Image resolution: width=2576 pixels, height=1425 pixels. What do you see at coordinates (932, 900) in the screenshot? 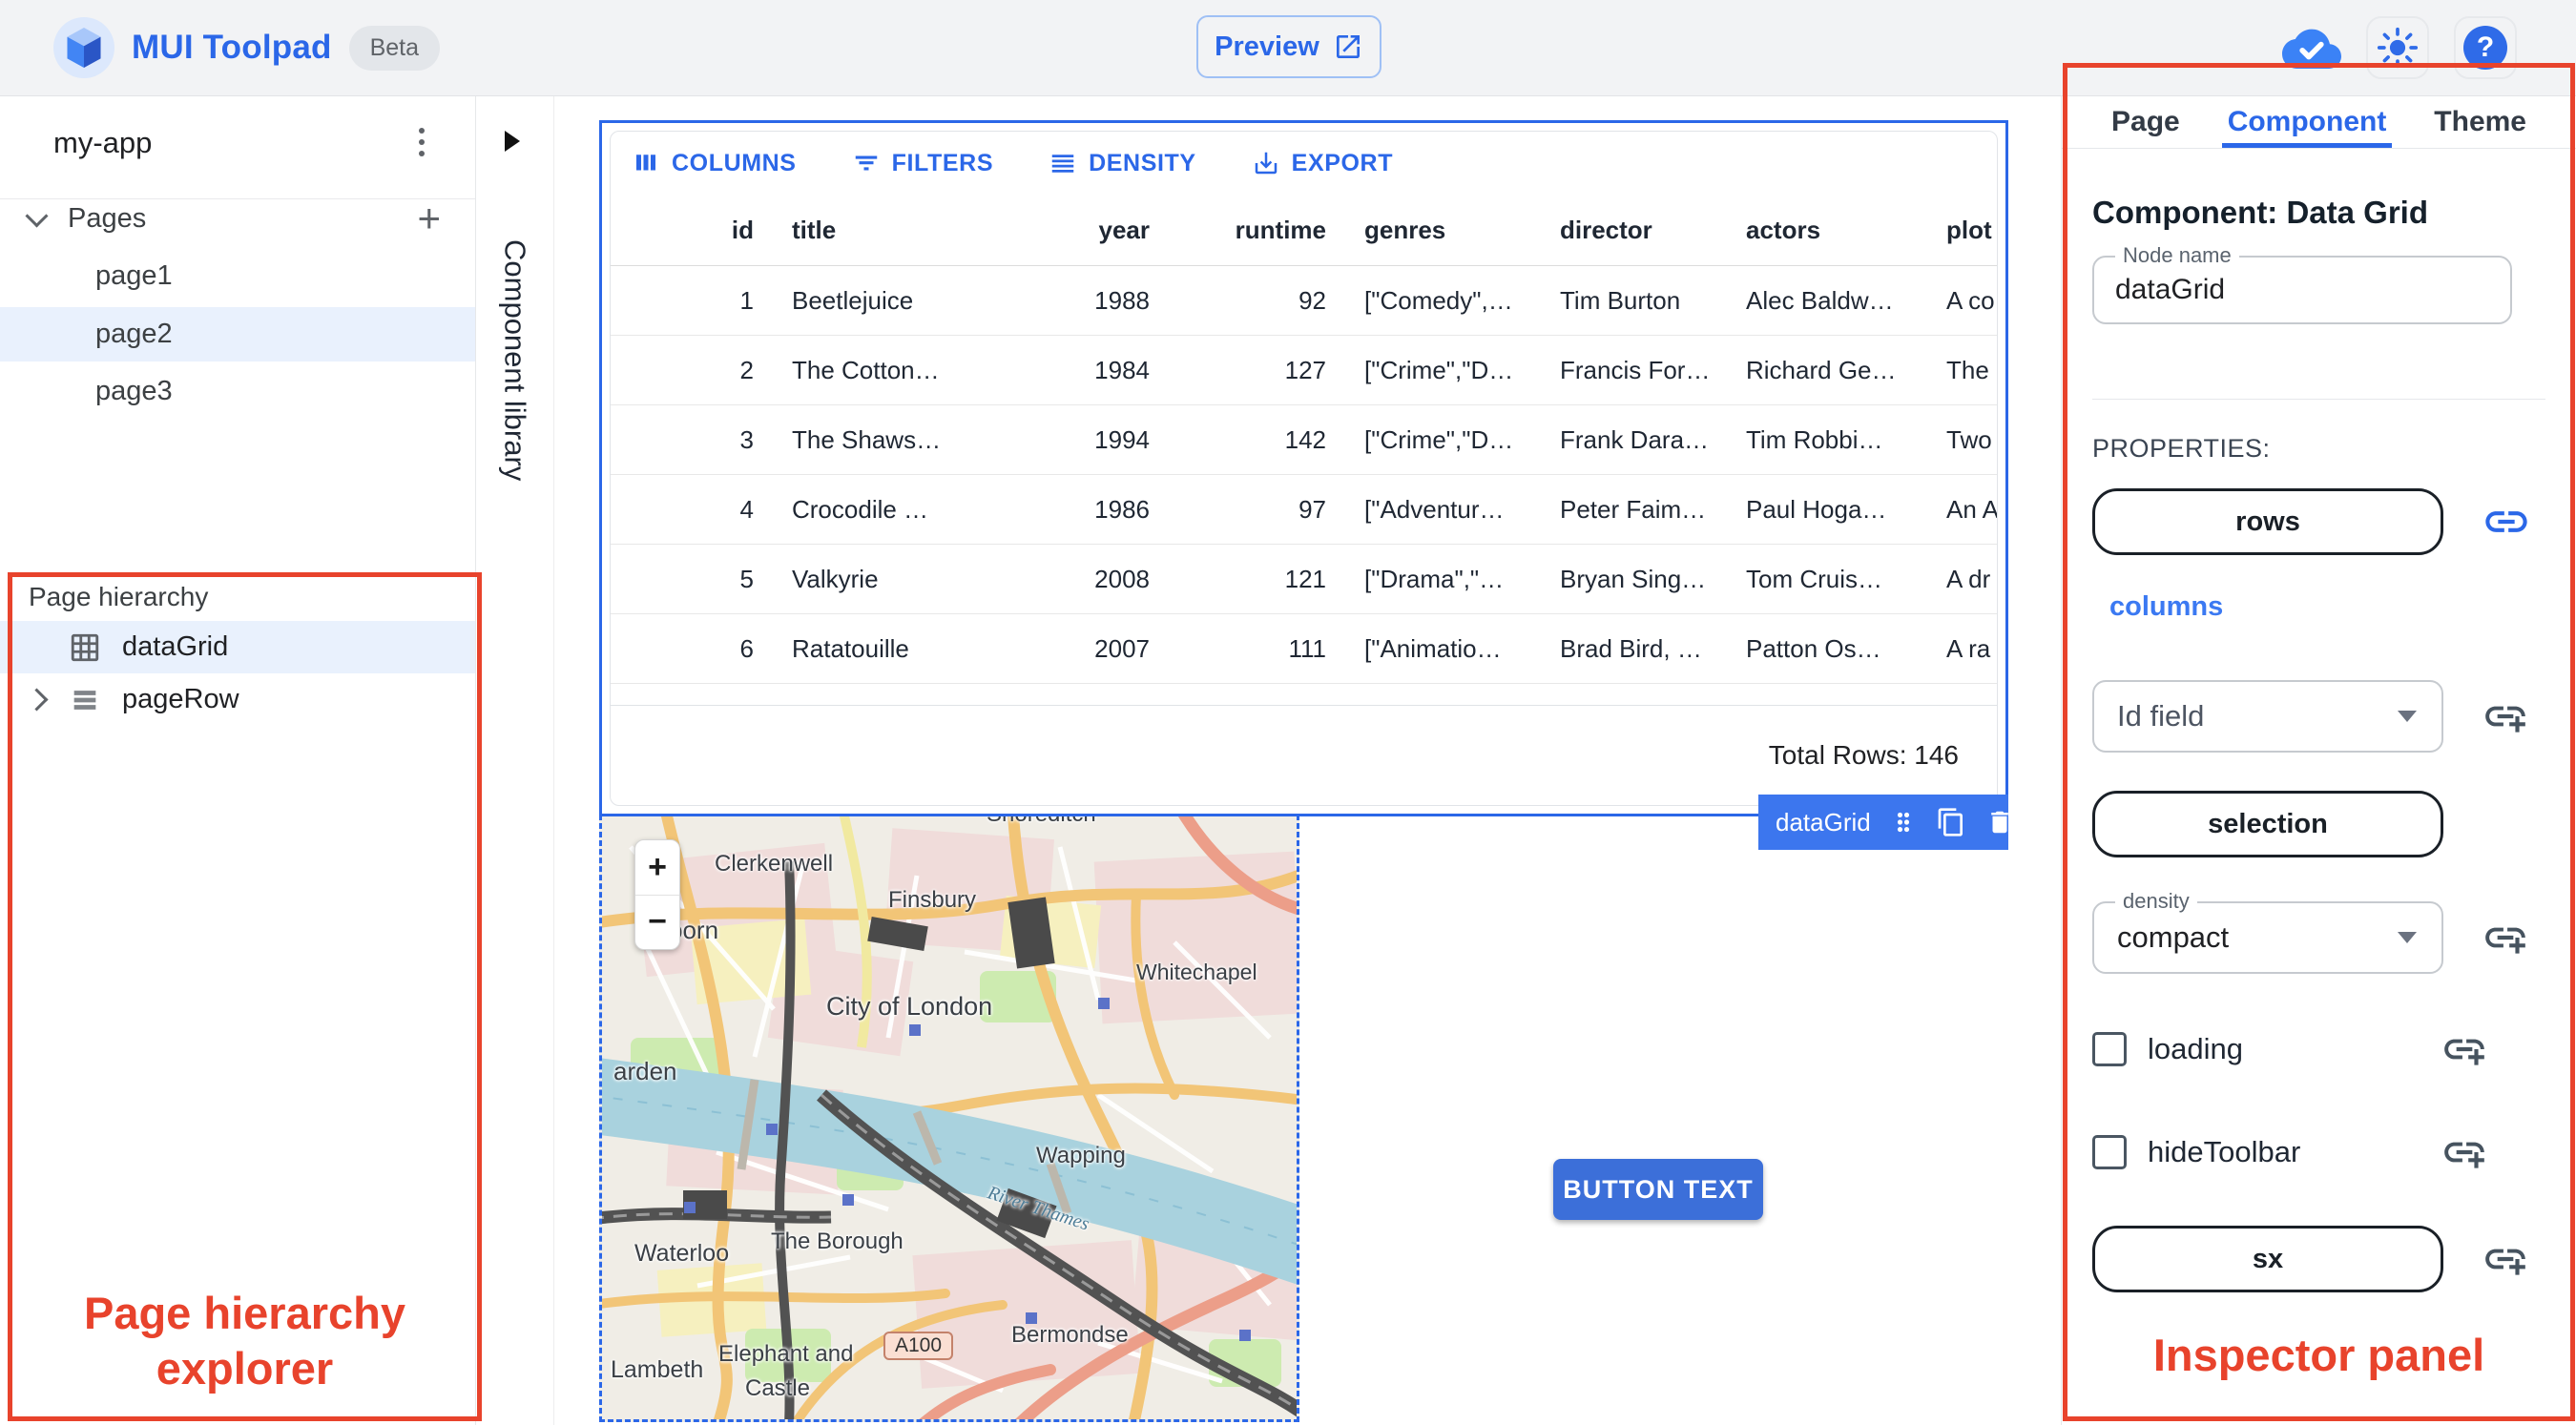
I see `map-label: Finsbury` at bounding box center [932, 900].